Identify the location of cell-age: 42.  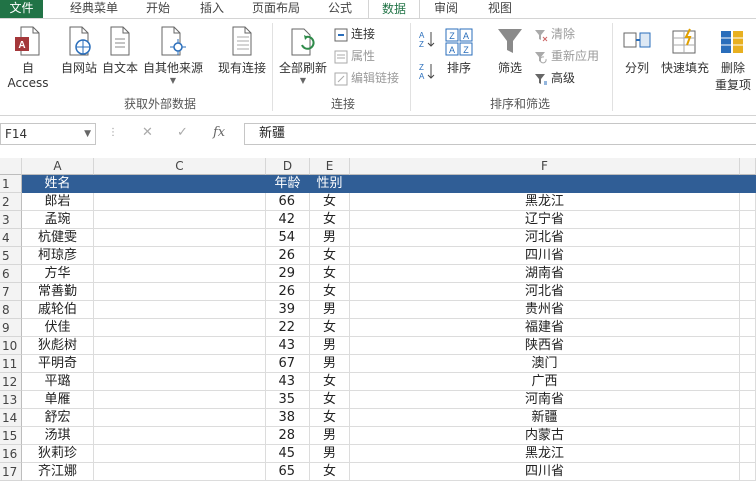
(288, 220).